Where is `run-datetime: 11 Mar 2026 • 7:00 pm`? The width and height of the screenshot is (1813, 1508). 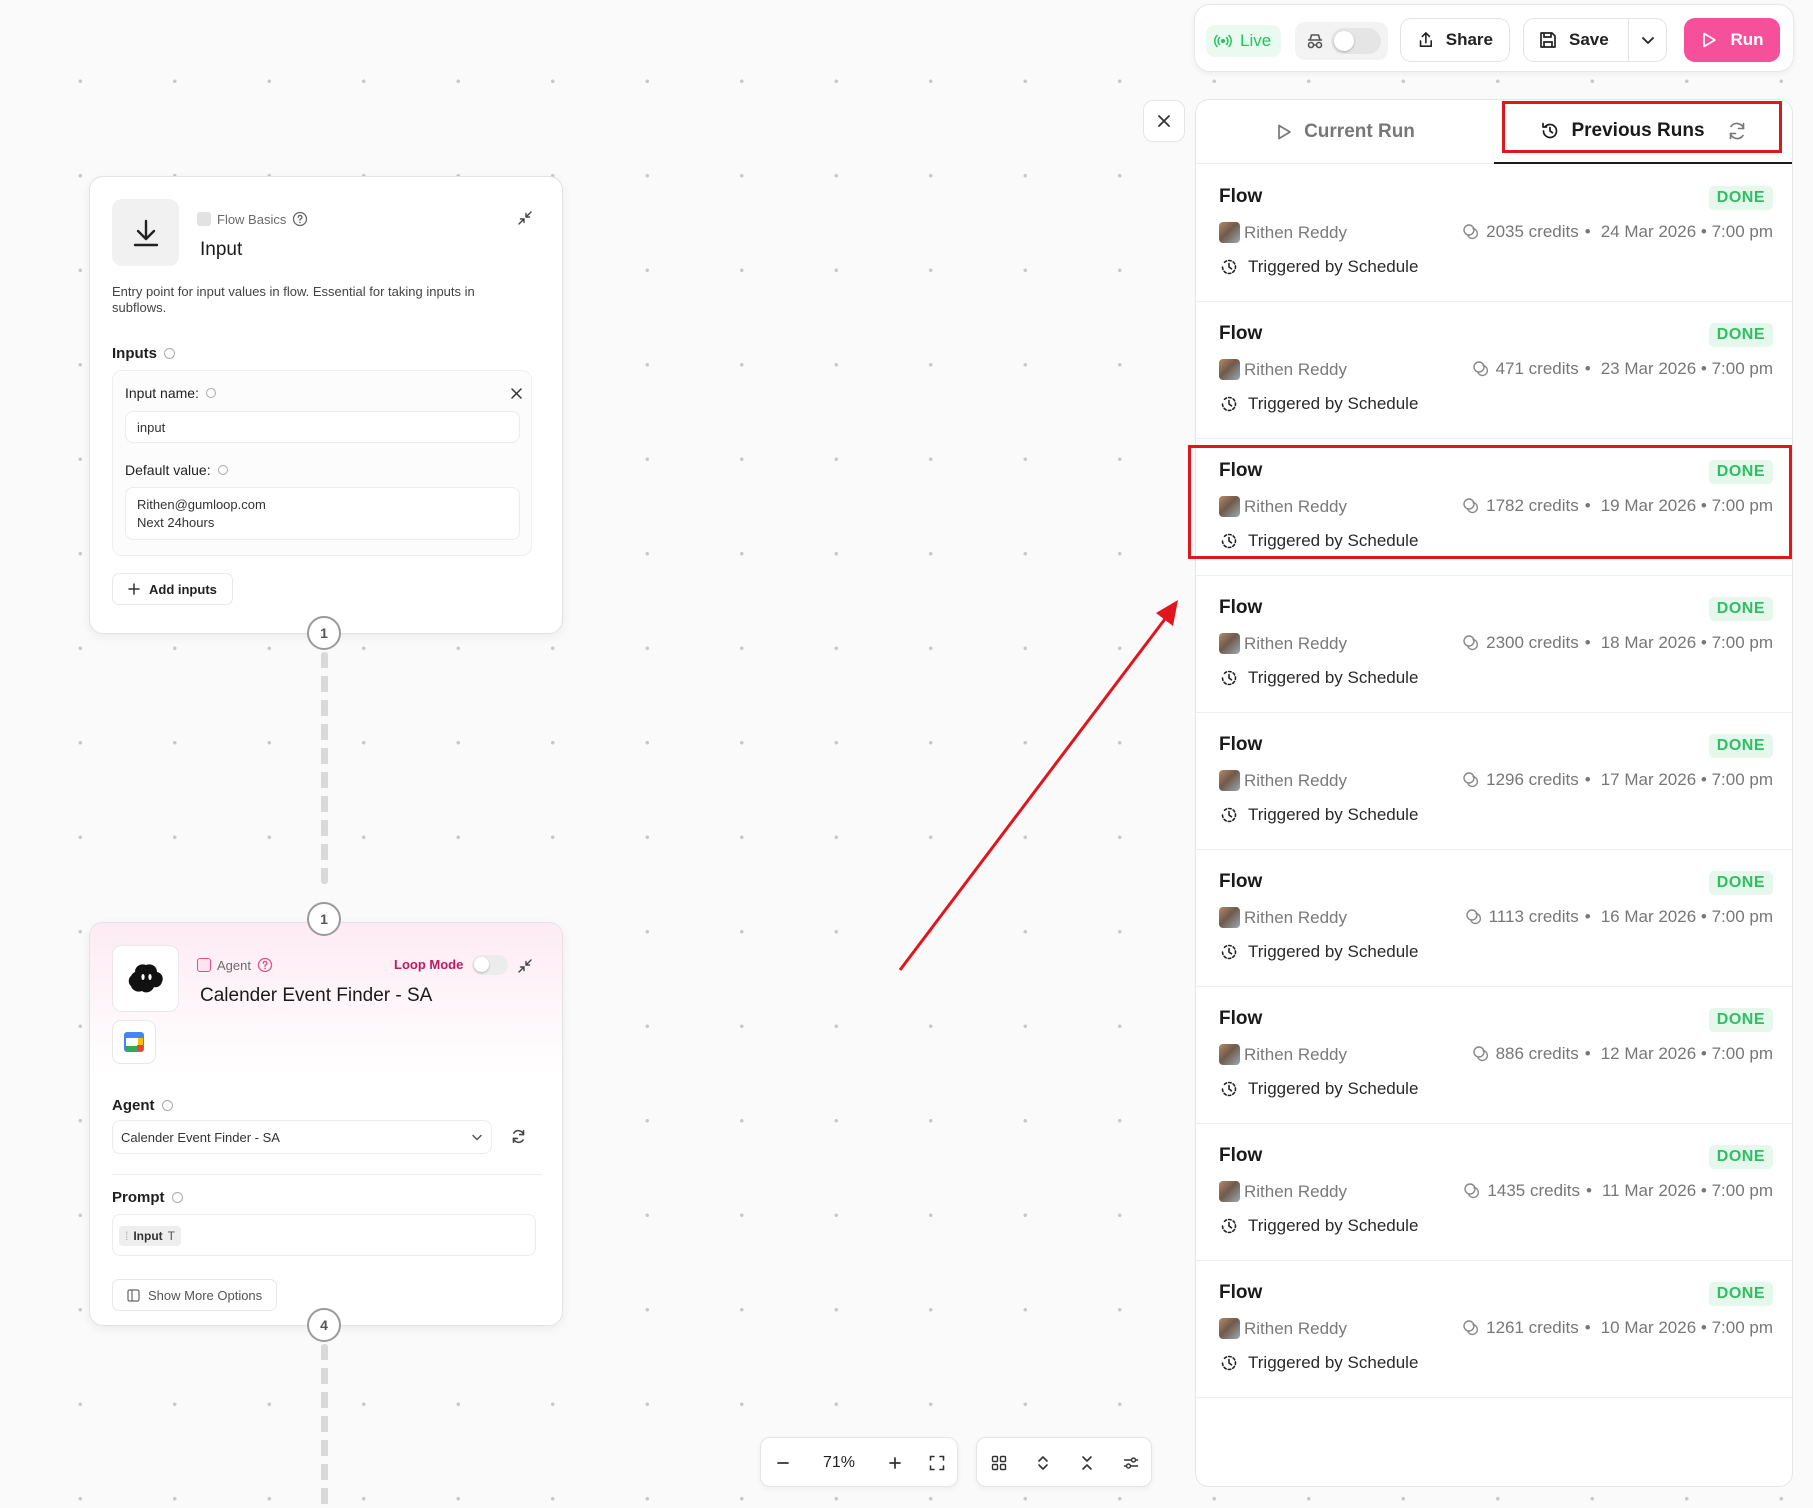
run-datetime: 11 Mar 2026 • 7:00 pm is located at coordinates (1687, 1190).